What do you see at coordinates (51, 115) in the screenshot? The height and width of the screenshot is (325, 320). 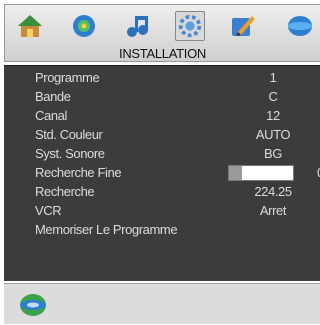 I see `canal-label: Canal` at bounding box center [51, 115].